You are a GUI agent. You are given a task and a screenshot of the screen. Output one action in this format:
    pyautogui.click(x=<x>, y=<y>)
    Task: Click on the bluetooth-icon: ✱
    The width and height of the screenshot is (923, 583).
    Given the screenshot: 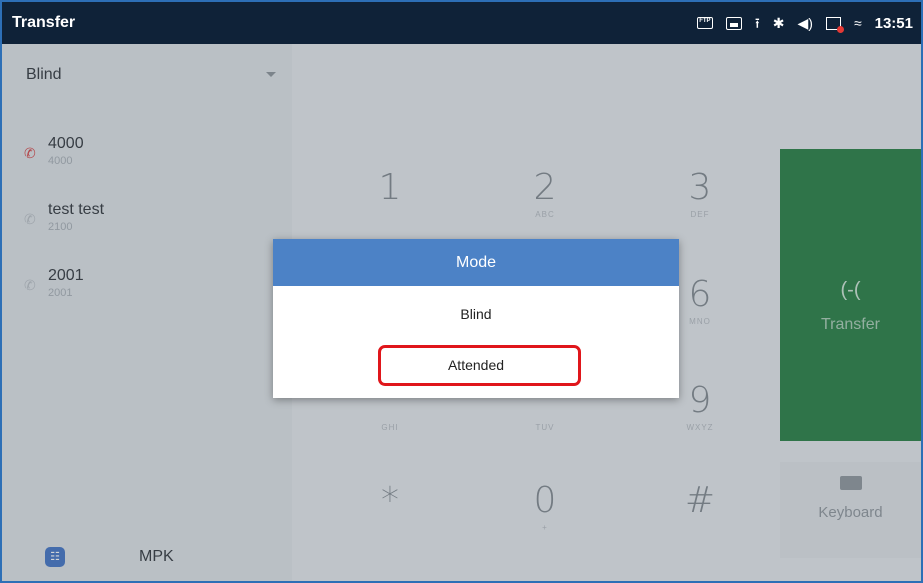 What is the action you would take?
    pyautogui.click(x=778, y=23)
    